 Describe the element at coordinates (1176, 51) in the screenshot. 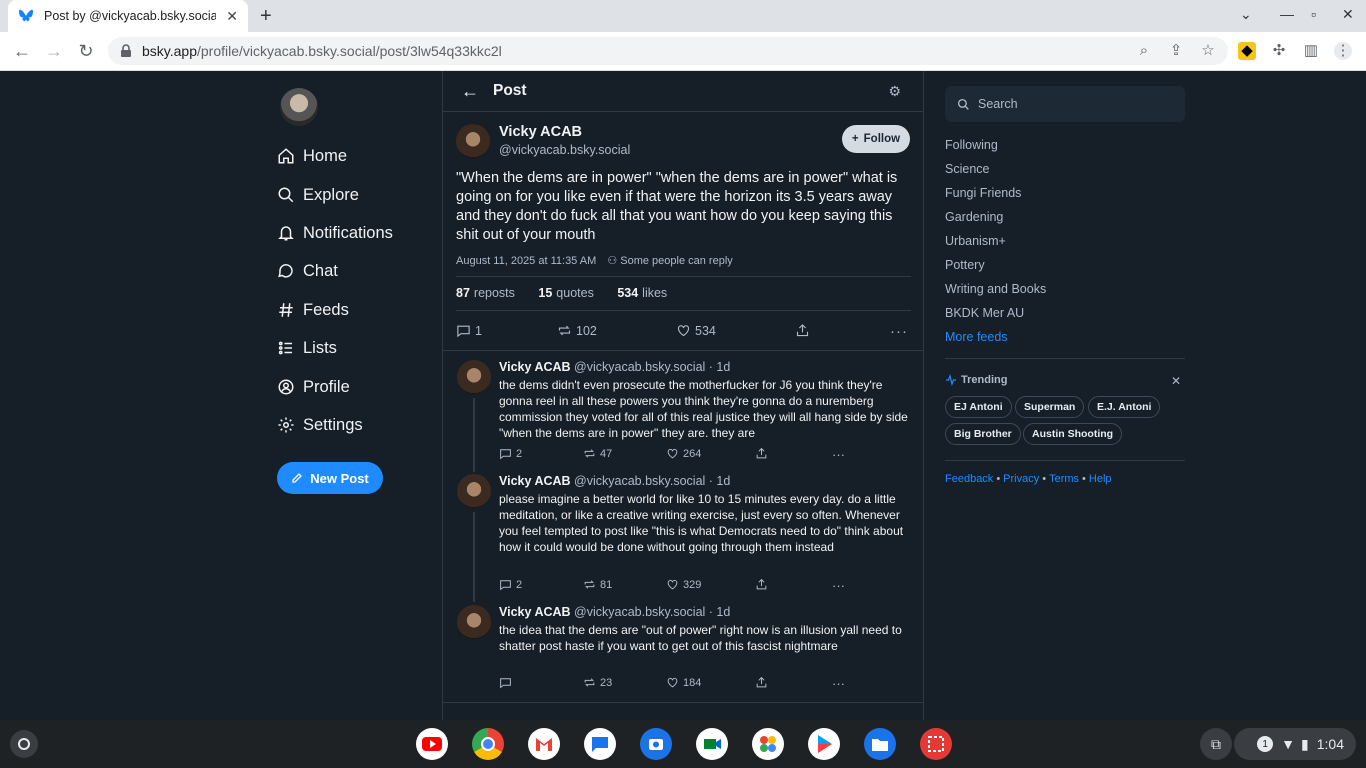

I see `share-icon: ⇪` at that location.